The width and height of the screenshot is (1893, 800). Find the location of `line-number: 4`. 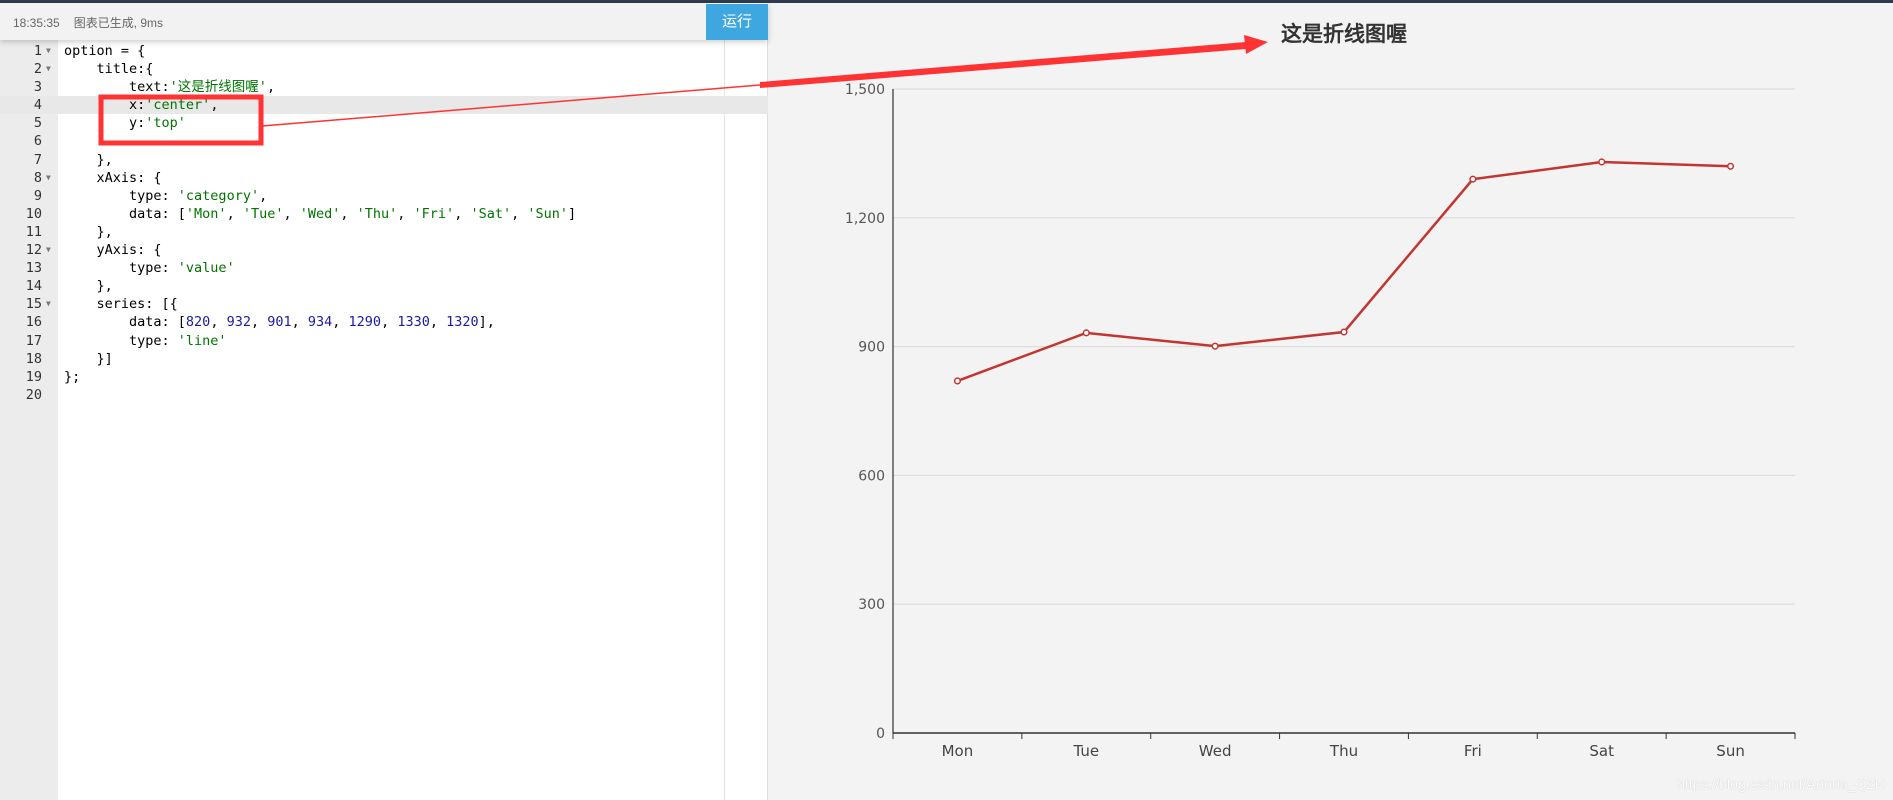

line-number: 4 is located at coordinates (37, 105).